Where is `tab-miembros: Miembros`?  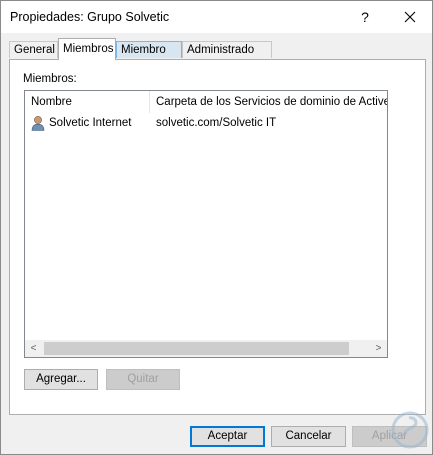
tab-miembros: Miembros is located at coordinates (87, 49).